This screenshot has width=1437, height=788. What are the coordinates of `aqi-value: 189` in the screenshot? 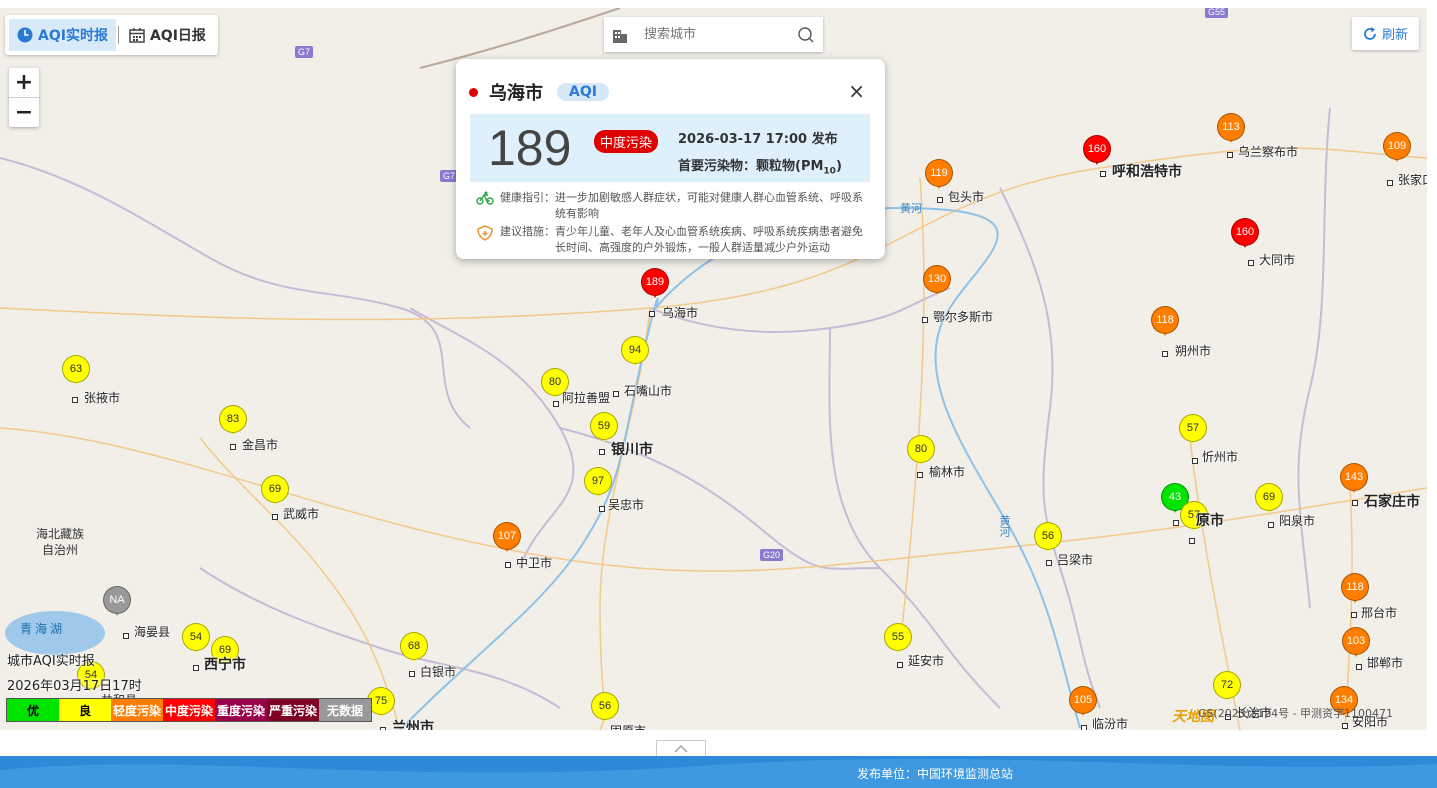 It's located at (530, 148).